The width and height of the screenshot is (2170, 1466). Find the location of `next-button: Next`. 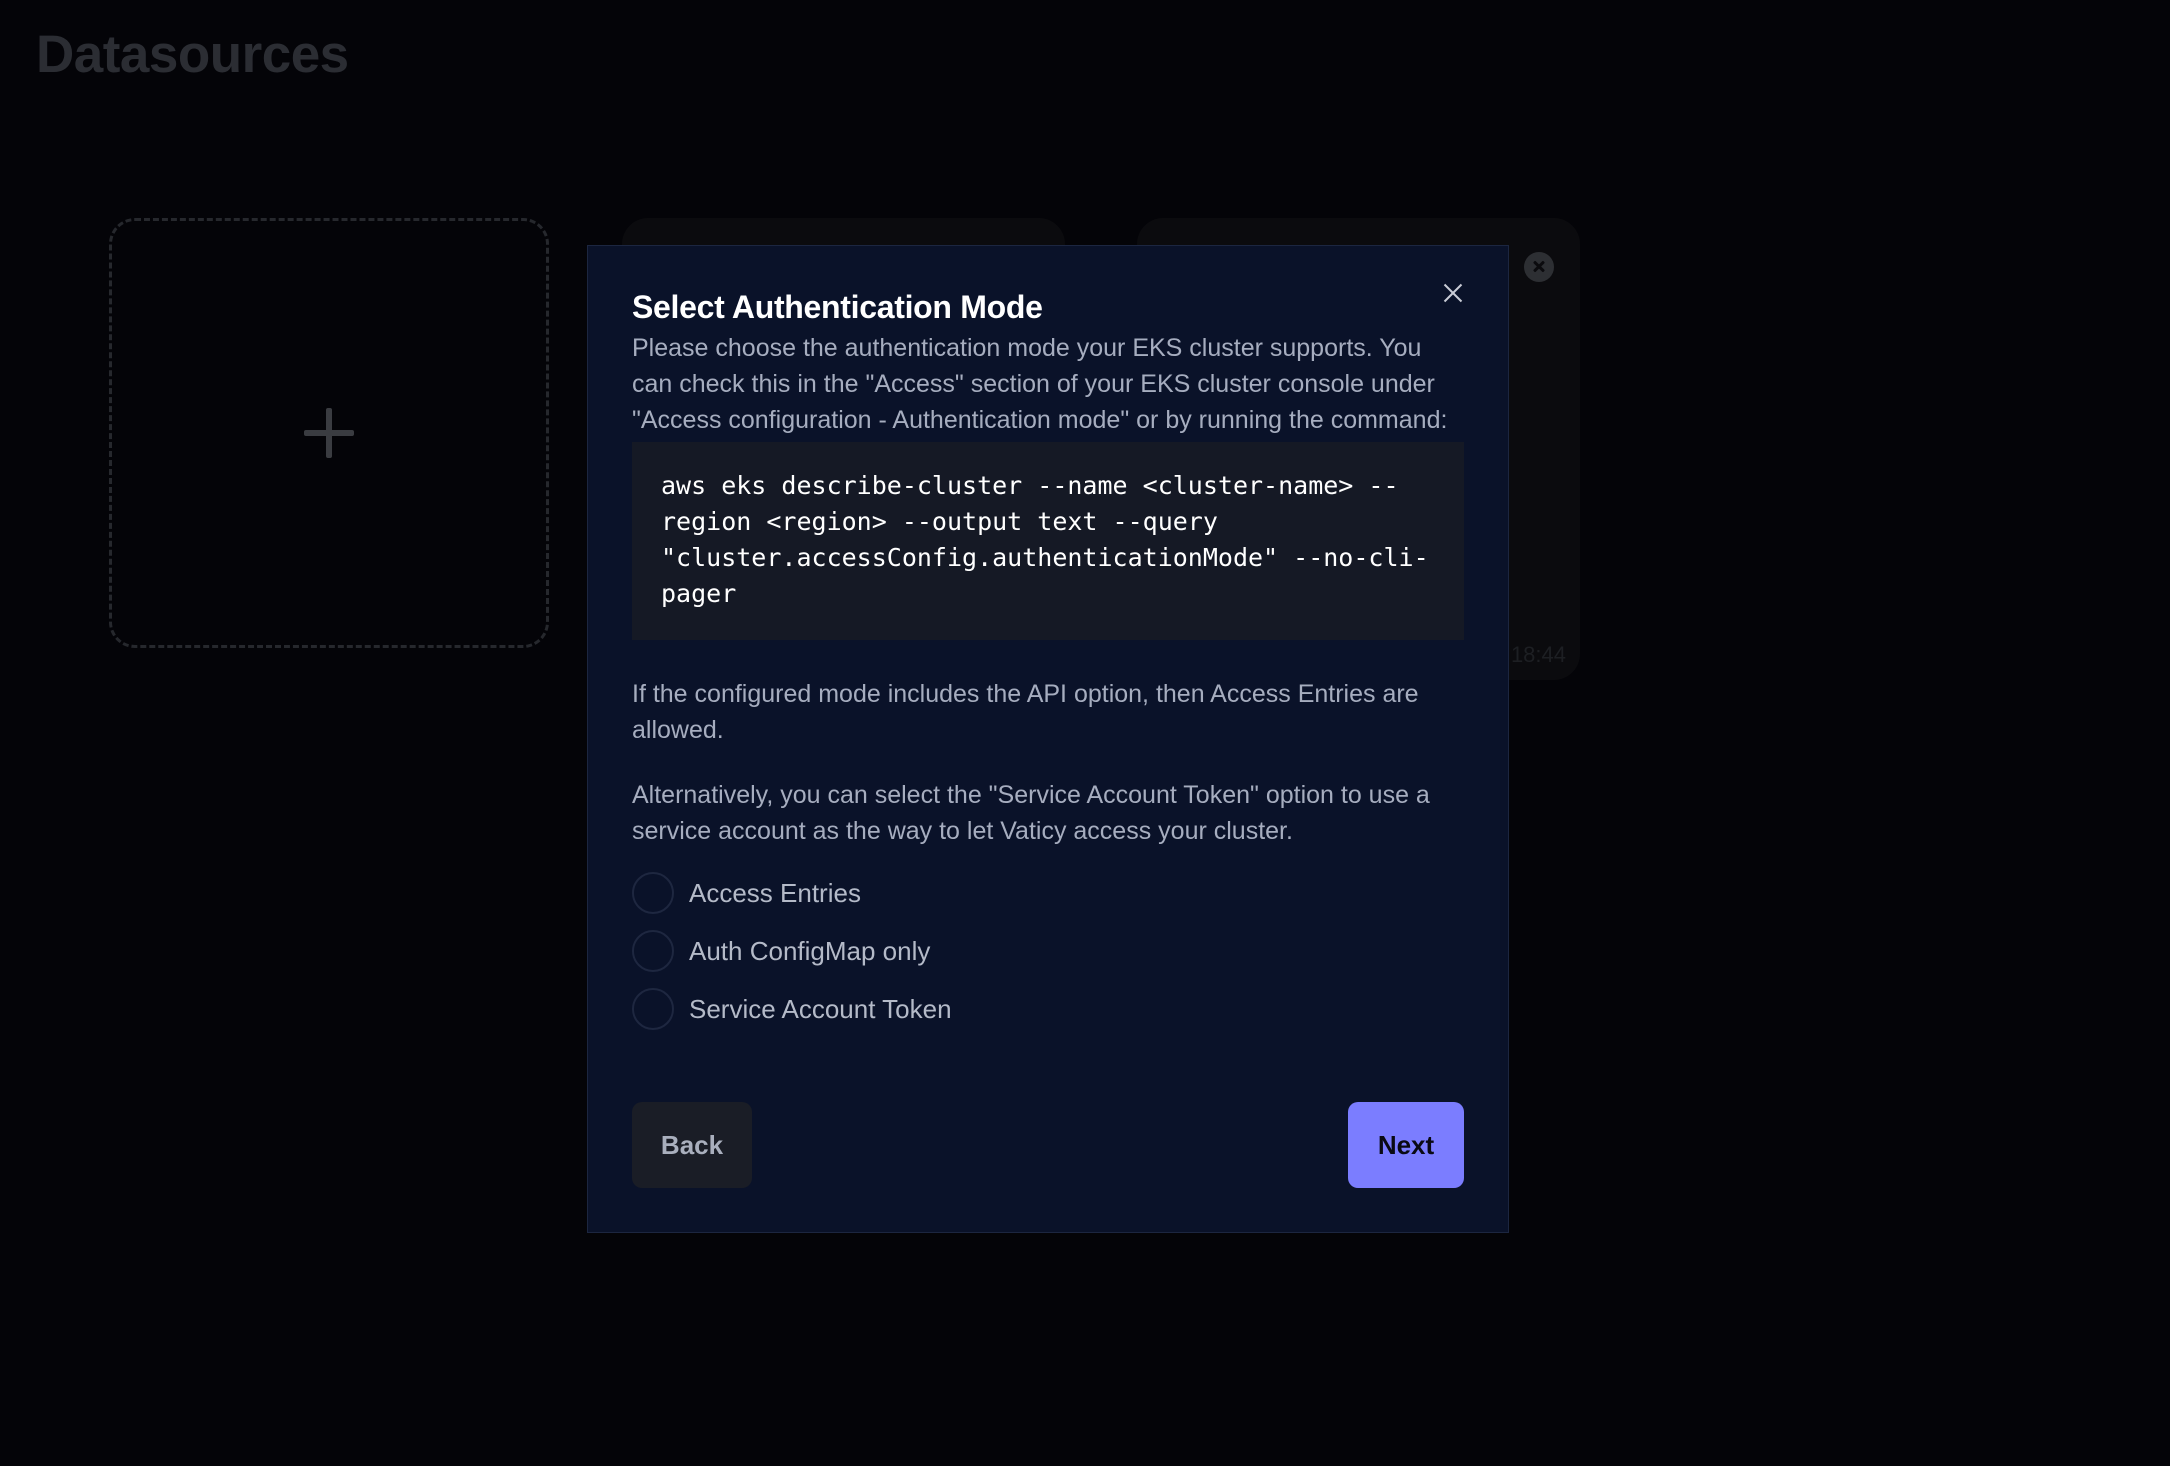

next-button: Next is located at coordinates (1406, 1145).